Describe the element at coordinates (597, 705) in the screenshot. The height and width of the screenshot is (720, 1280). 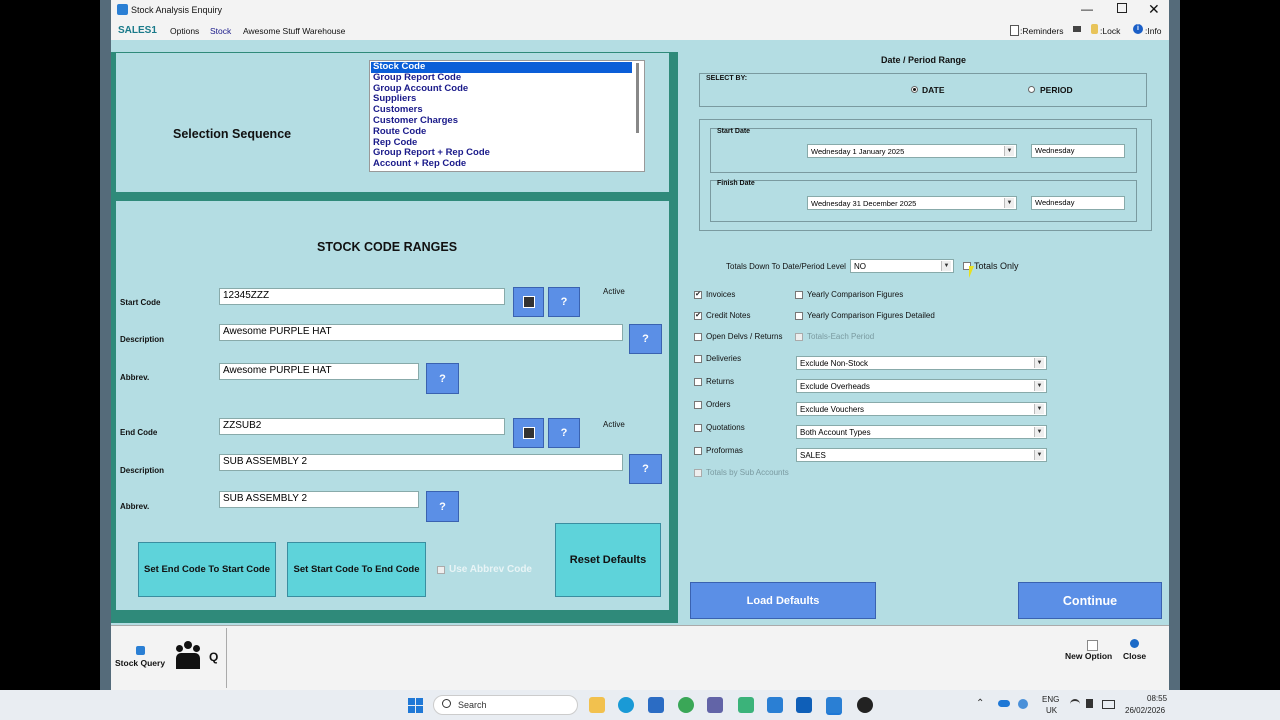
I see `file-explorer-icon` at that location.